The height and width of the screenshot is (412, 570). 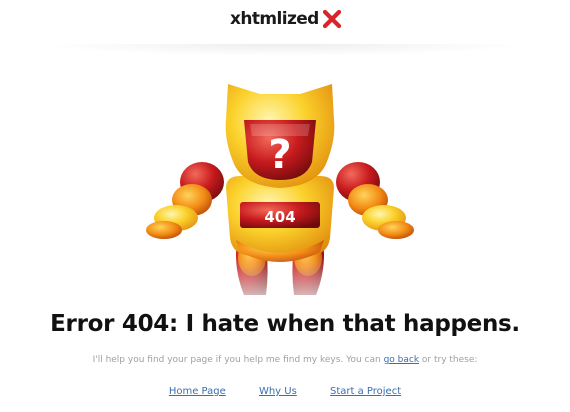 I want to click on header-shadow, so click(x=285, y=50).